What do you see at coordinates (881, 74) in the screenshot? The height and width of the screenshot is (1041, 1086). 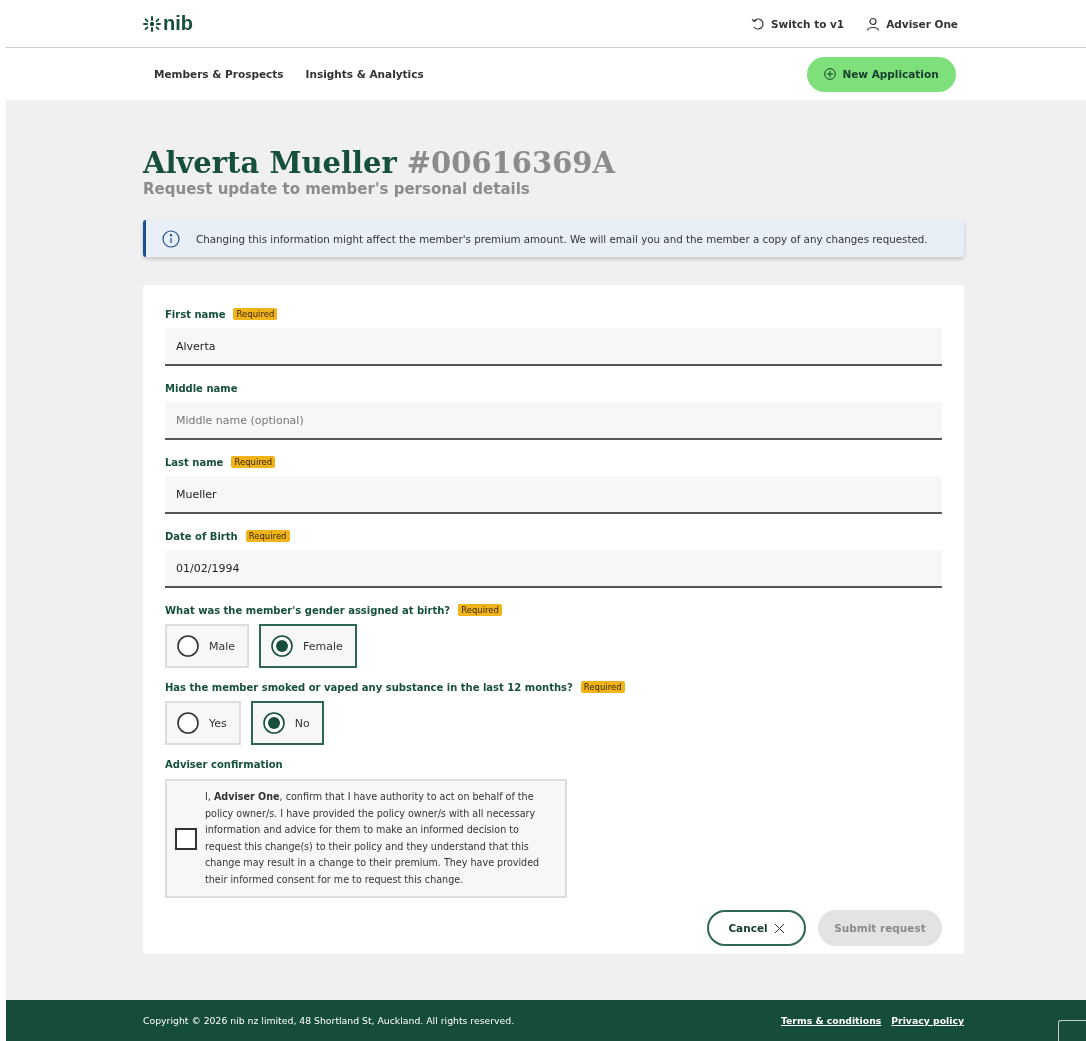 I see `new-application-button: New Application` at bounding box center [881, 74].